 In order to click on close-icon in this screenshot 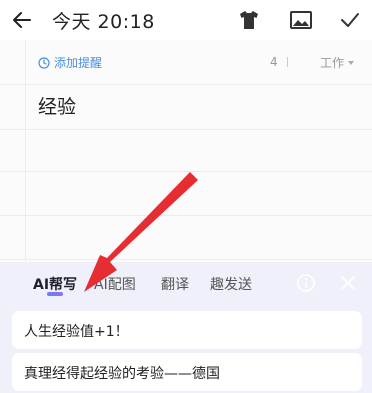, I will do `click(348, 283)`.